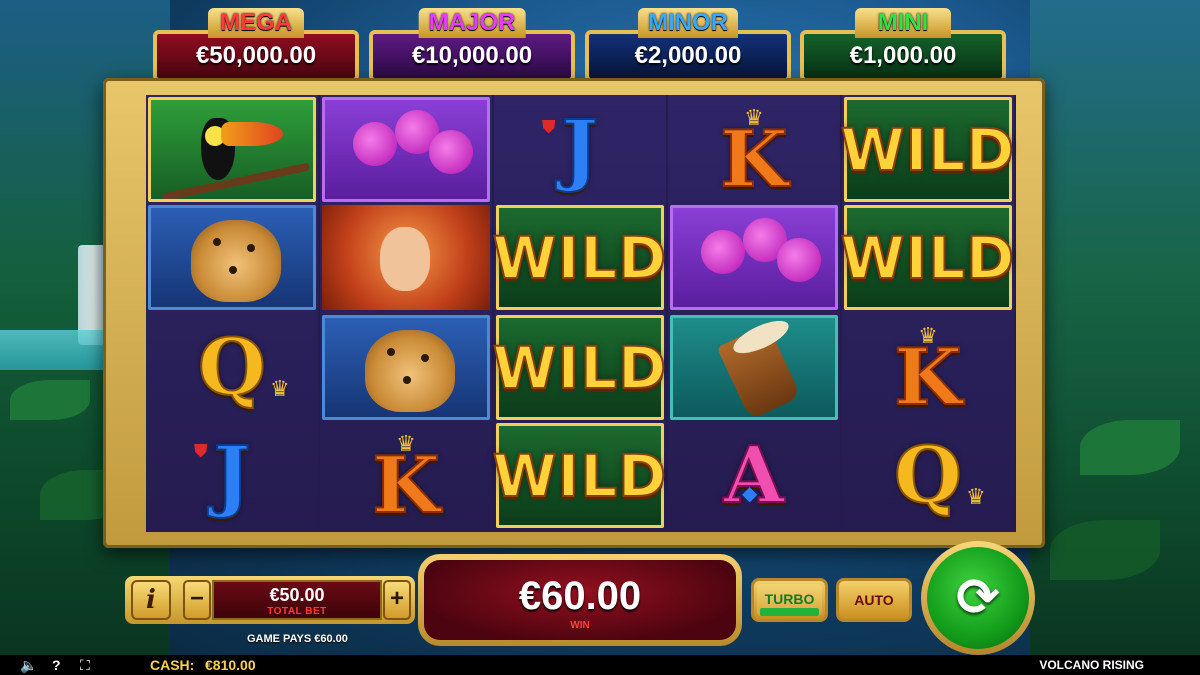 This screenshot has width=1200, height=675. Describe the element at coordinates (754, 367) in the screenshot. I see `symbol-drum` at that location.